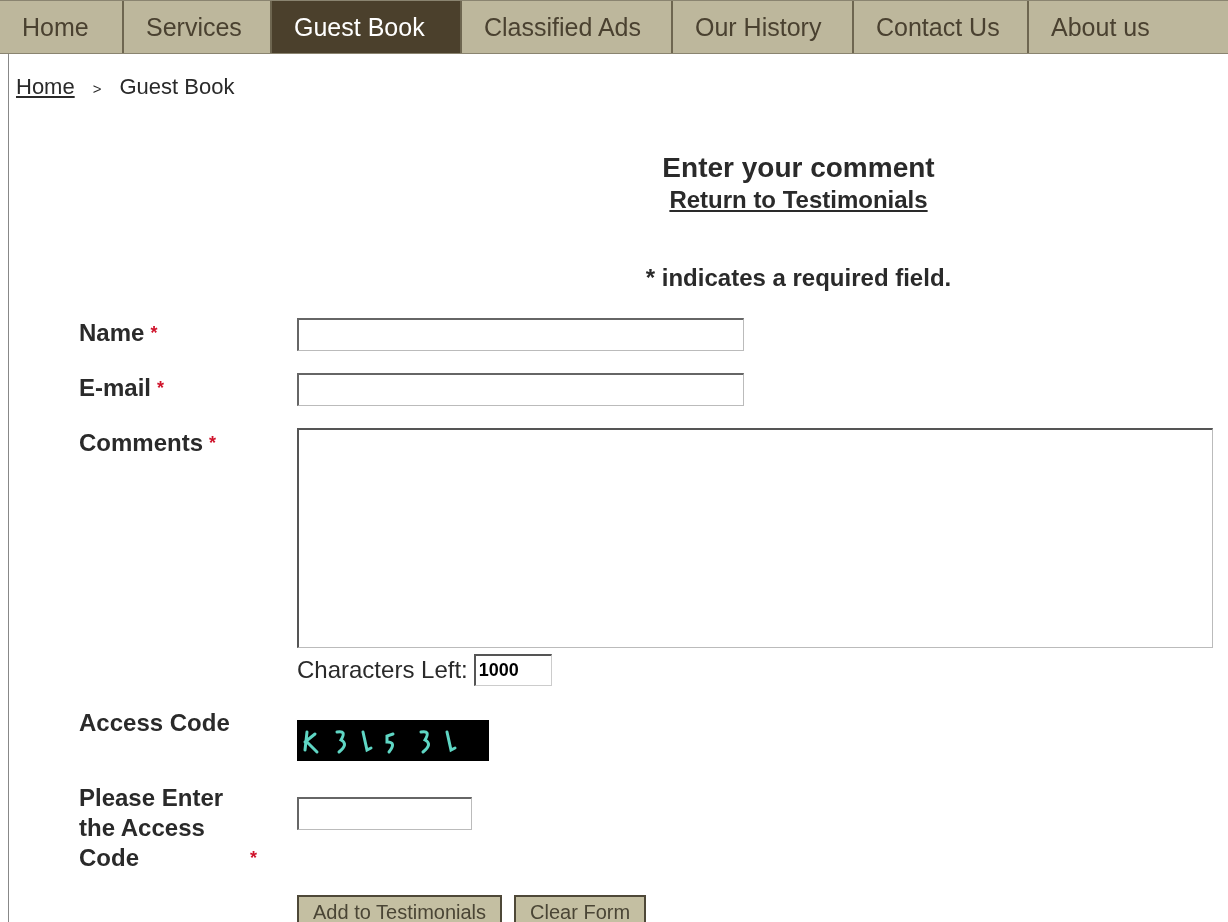 This screenshot has width=1228, height=922. Describe the element at coordinates (941, 27) in the screenshot. I see `nav-tab: Contact Us` at that location.